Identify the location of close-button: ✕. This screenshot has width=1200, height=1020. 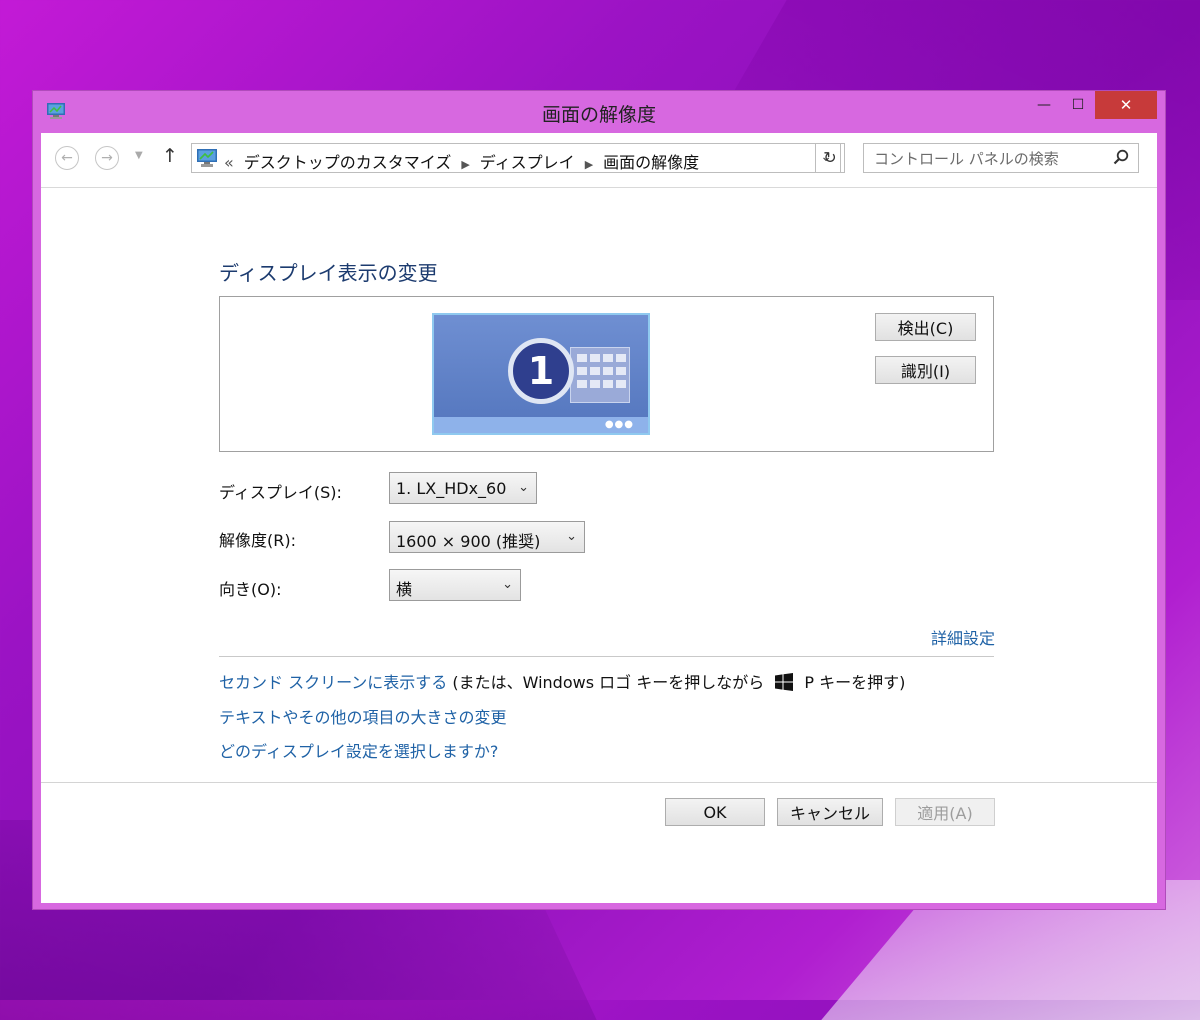
(1126, 105).